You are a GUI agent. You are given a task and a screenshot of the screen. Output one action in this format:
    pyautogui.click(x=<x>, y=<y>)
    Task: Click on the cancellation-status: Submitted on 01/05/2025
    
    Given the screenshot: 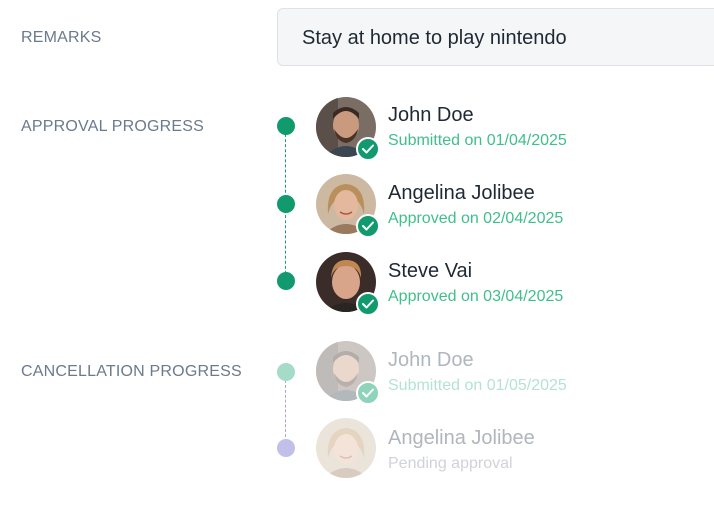 What is the action you would take?
    pyautogui.click(x=477, y=385)
    